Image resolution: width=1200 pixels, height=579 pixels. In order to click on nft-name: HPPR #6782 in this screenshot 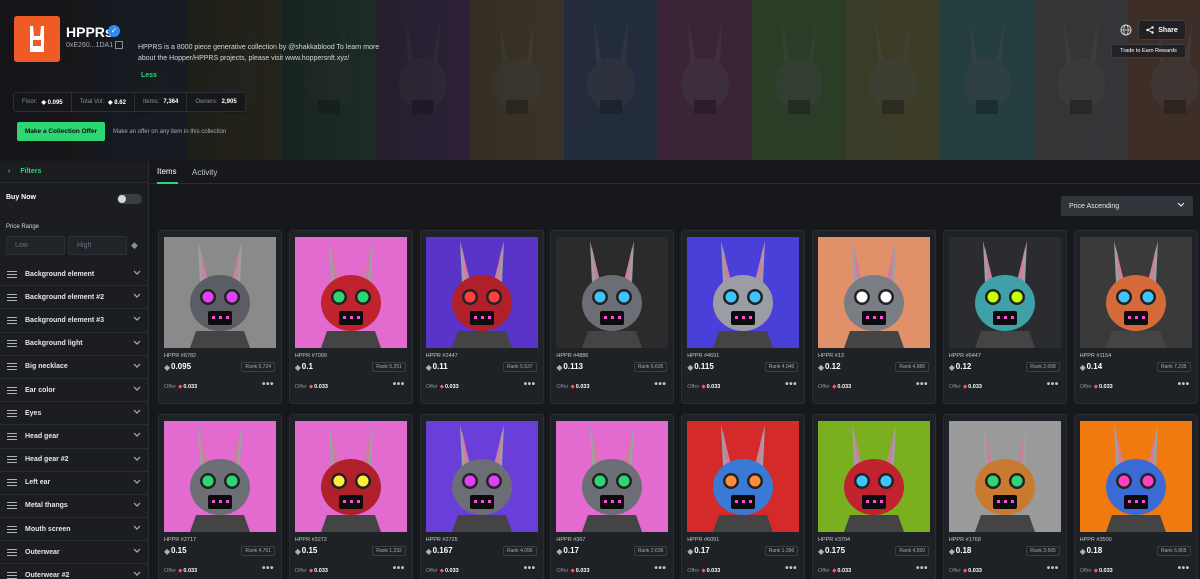, I will do `click(180, 356)`.